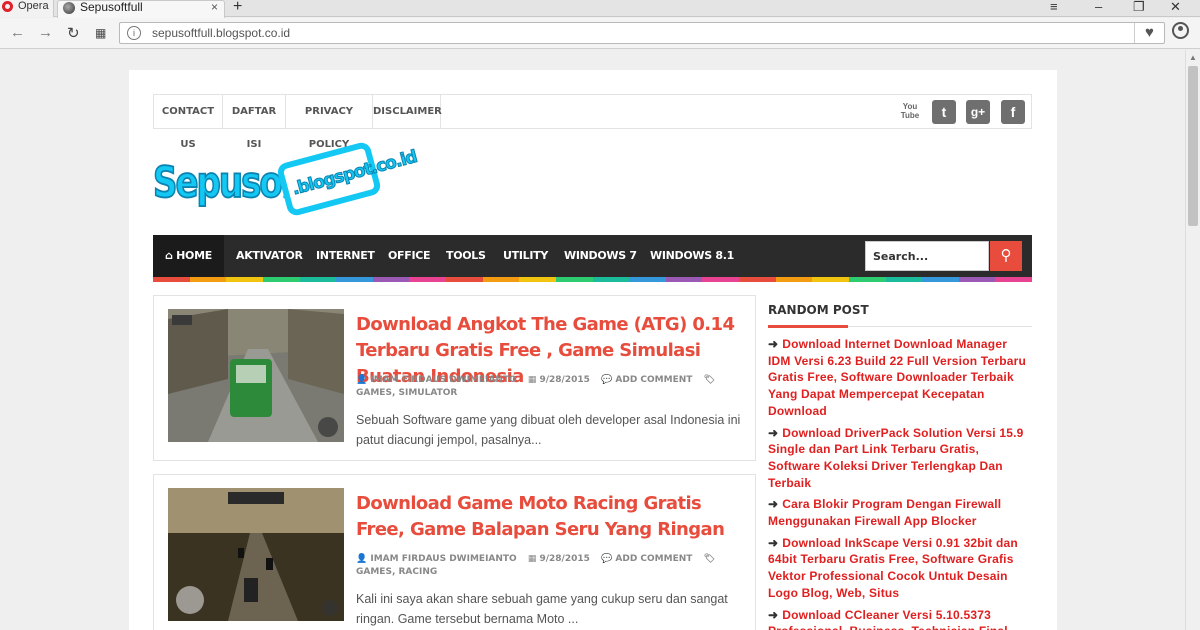 This screenshot has width=1200, height=630. I want to click on reload-icon: ↻, so click(73, 33).